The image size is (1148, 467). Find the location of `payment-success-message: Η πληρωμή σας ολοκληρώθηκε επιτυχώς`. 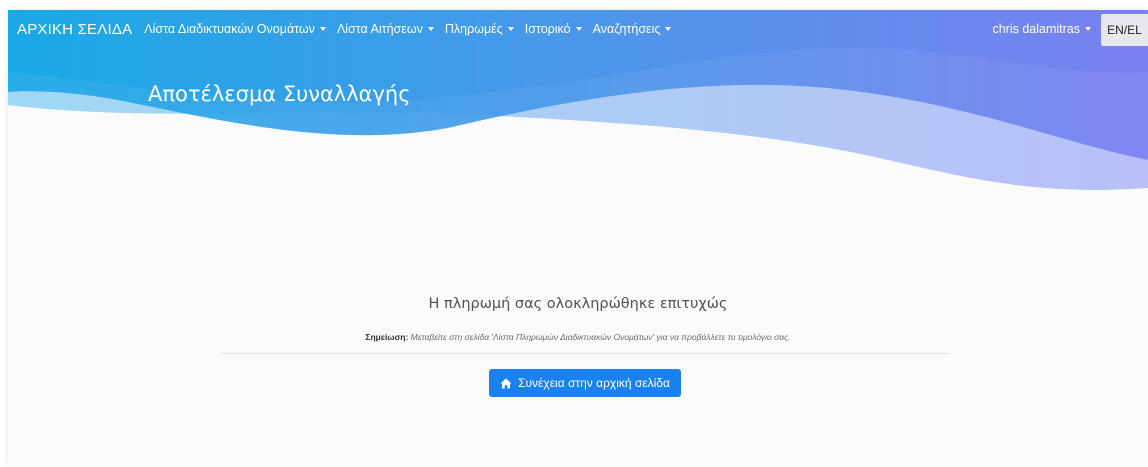

payment-success-message: Η πληρωμή σας ολοκληρώθηκε επιτυχώς is located at coordinates (578, 304).